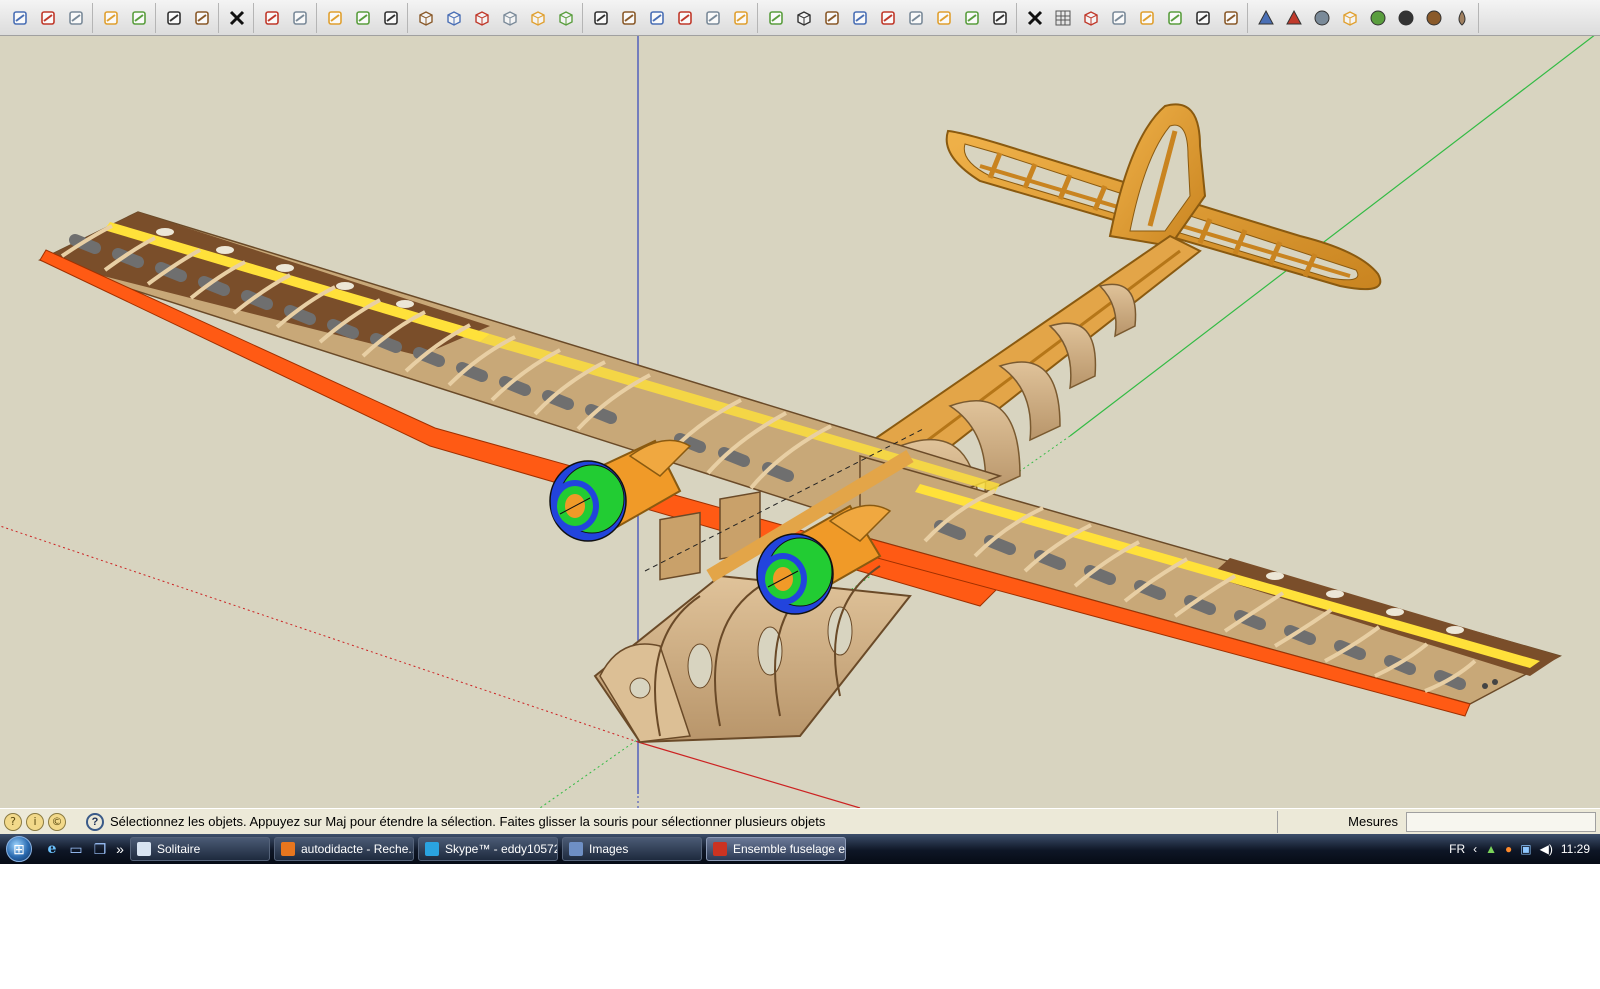 The width and height of the screenshot is (1600, 989). What do you see at coordinates (1525, 849) in the screenshot?
I see `monitor-tray-icon: ▣` at bounding box center [1525, 849].